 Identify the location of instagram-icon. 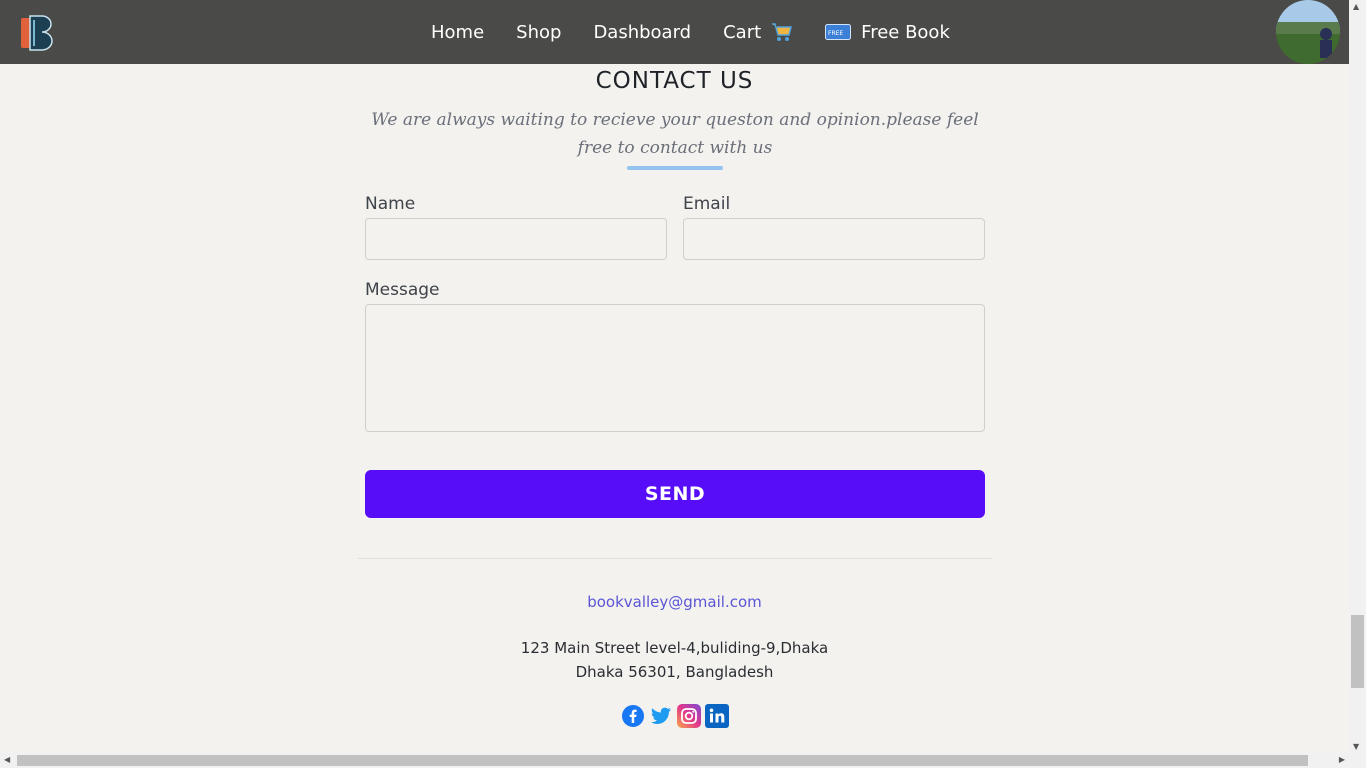
(689, 716).